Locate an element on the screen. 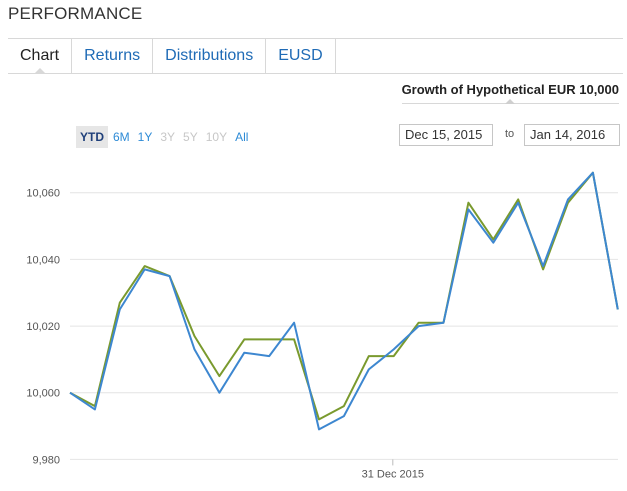  y-tick-label: 10,020 is located at coordinates (43, 327).